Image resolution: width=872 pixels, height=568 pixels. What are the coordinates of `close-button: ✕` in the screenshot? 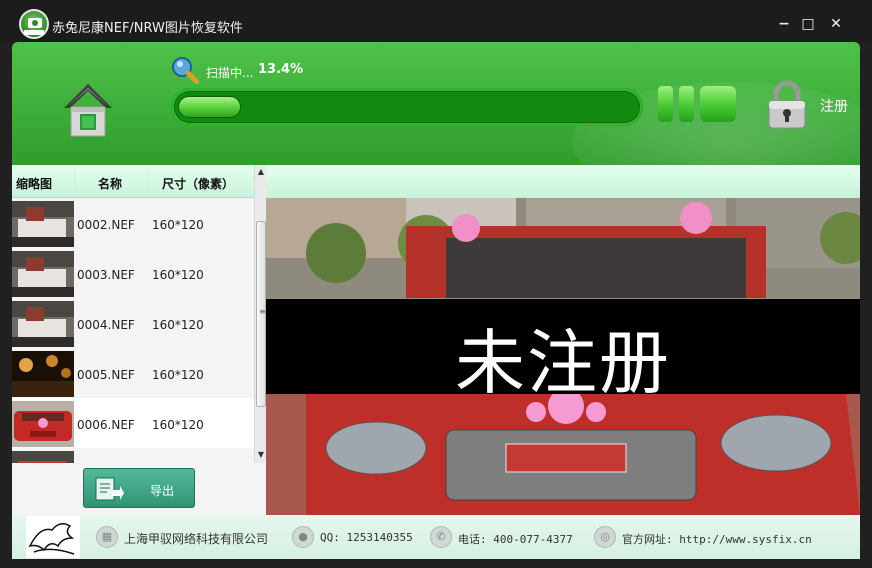 It's located at (836, 24).